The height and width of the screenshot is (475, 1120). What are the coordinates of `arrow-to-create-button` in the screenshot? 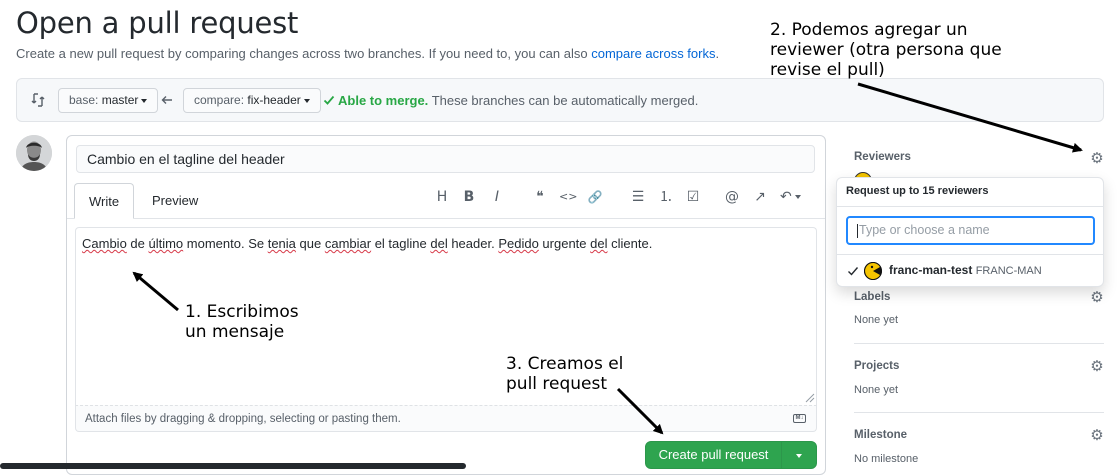 It's located at (640, 411).